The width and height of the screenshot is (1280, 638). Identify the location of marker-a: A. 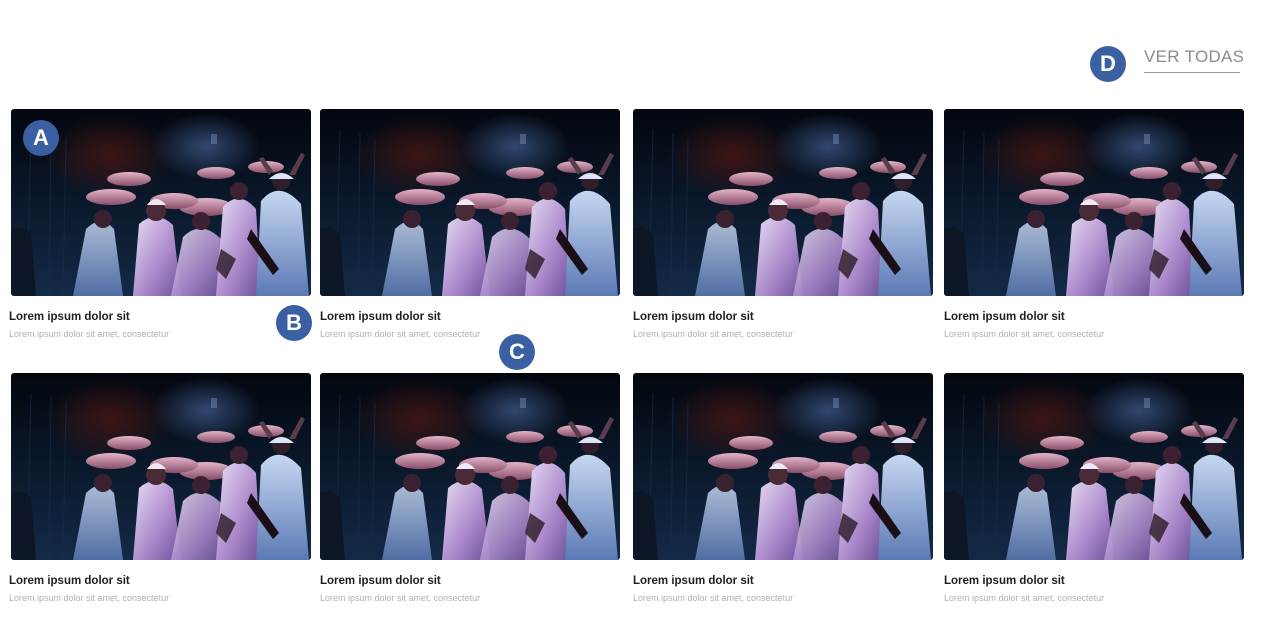
(41, 138).